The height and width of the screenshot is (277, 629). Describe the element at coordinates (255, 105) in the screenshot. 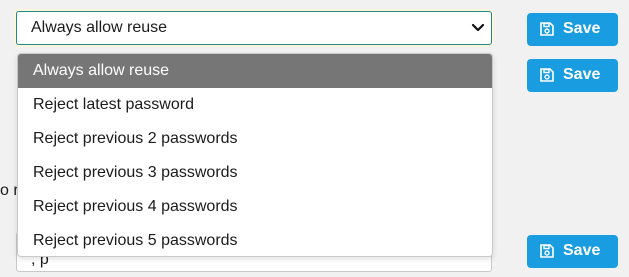

I see `option-reject-latest-password: Reject latest password` at that location.